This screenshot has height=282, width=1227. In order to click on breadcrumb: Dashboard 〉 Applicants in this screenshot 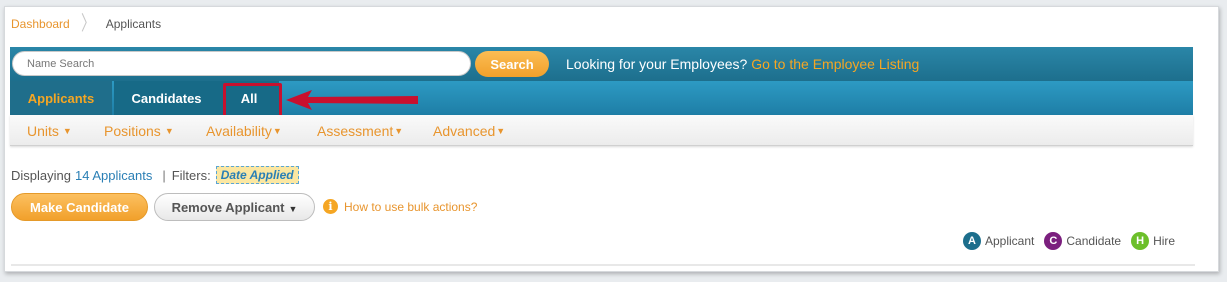, I will do `click(86, 24)`.